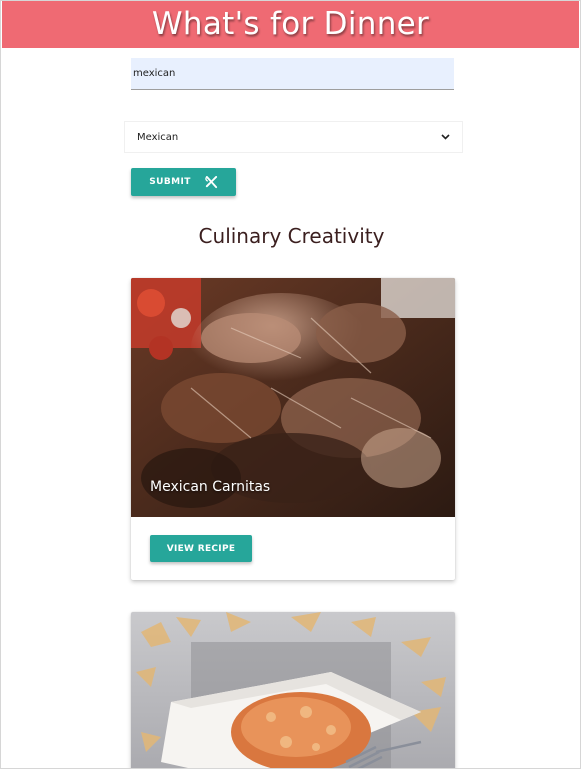 This screenshot has width=581, height=769. I want to click on cuisine-select: Mexican, so click(293, 137).